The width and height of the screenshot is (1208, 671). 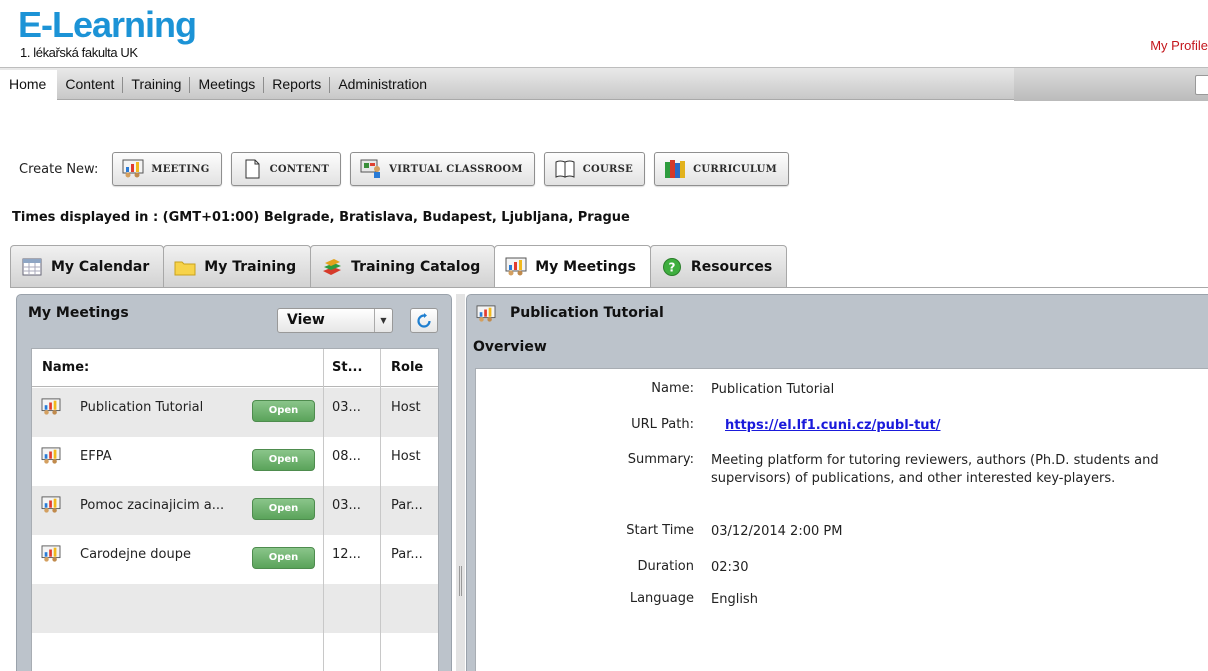 I want to click on create-virtual-classroom-button: VIRTUAL CLASSROOM, so click(x=442, y=169).